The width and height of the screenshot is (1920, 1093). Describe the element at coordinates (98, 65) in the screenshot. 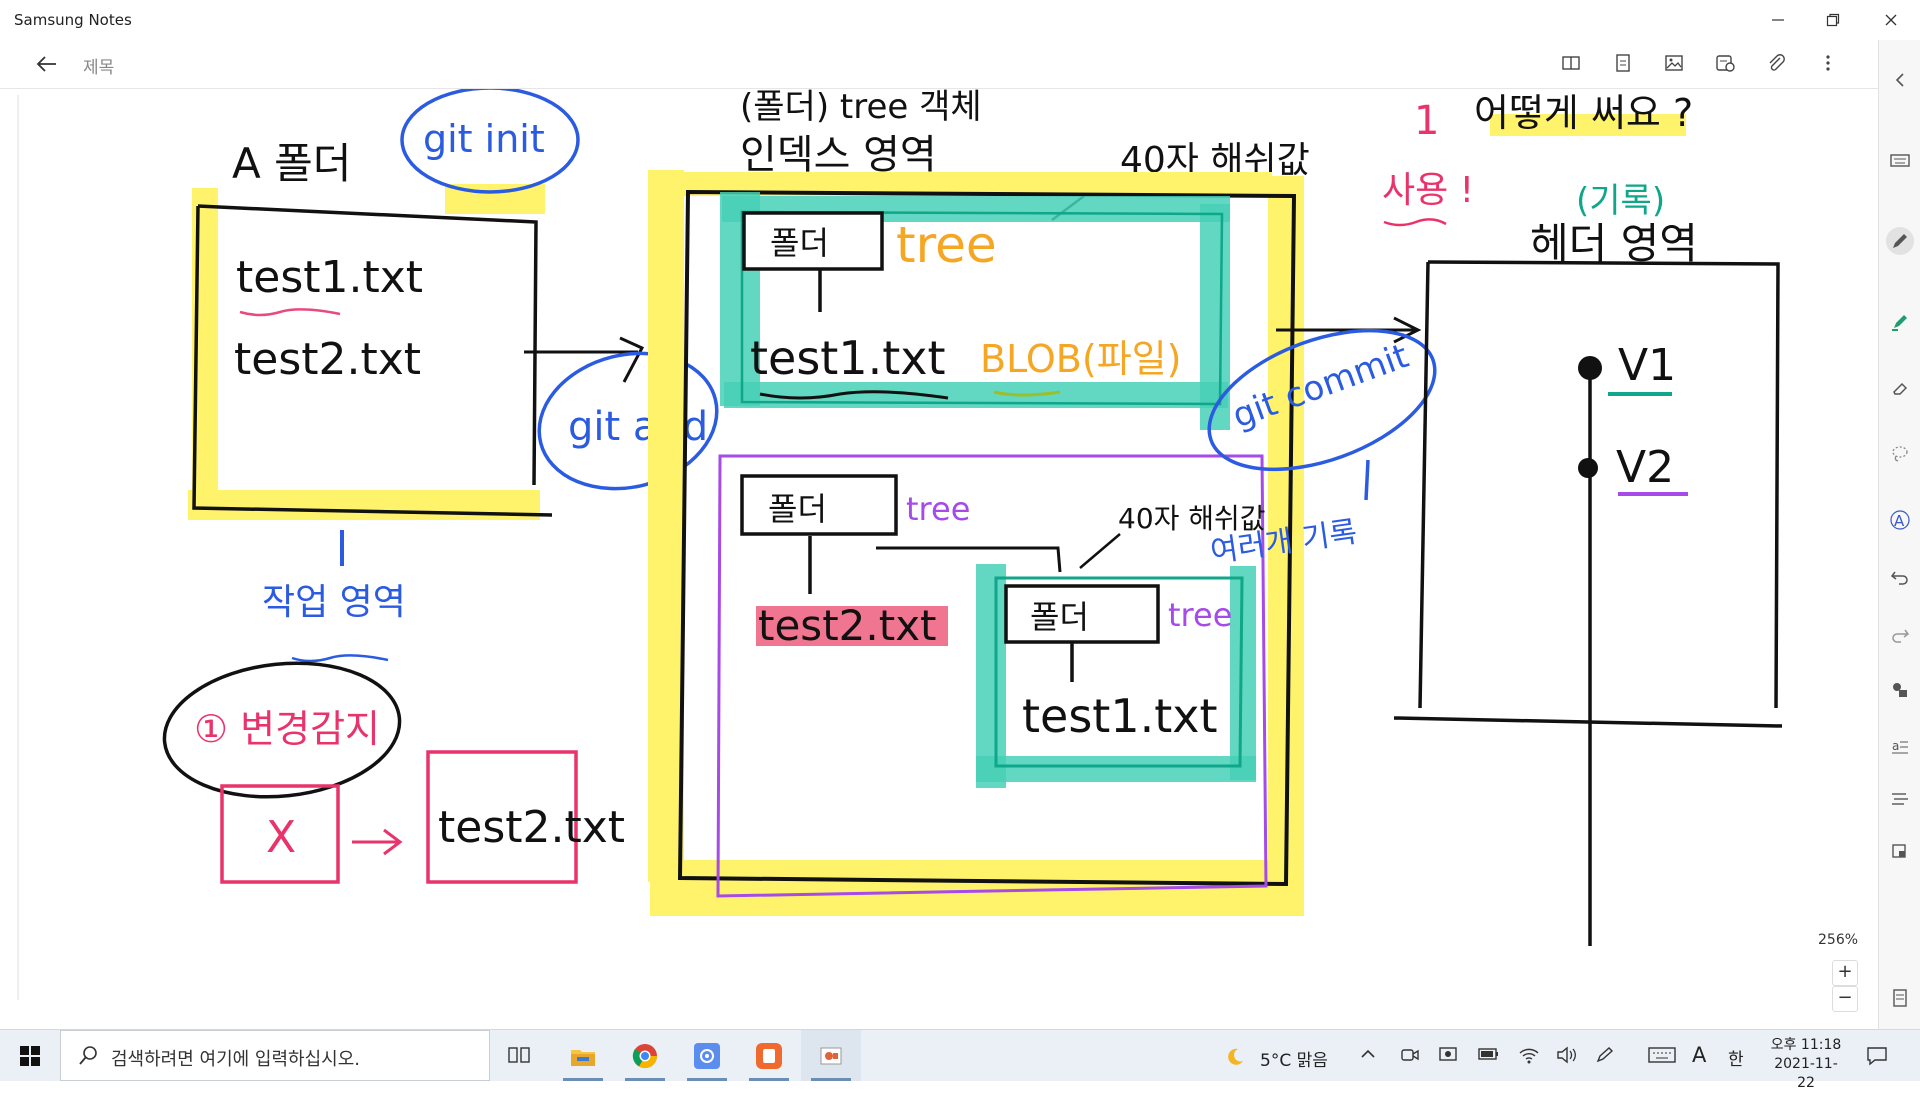

I see `note-title-field: 제목` at that location.